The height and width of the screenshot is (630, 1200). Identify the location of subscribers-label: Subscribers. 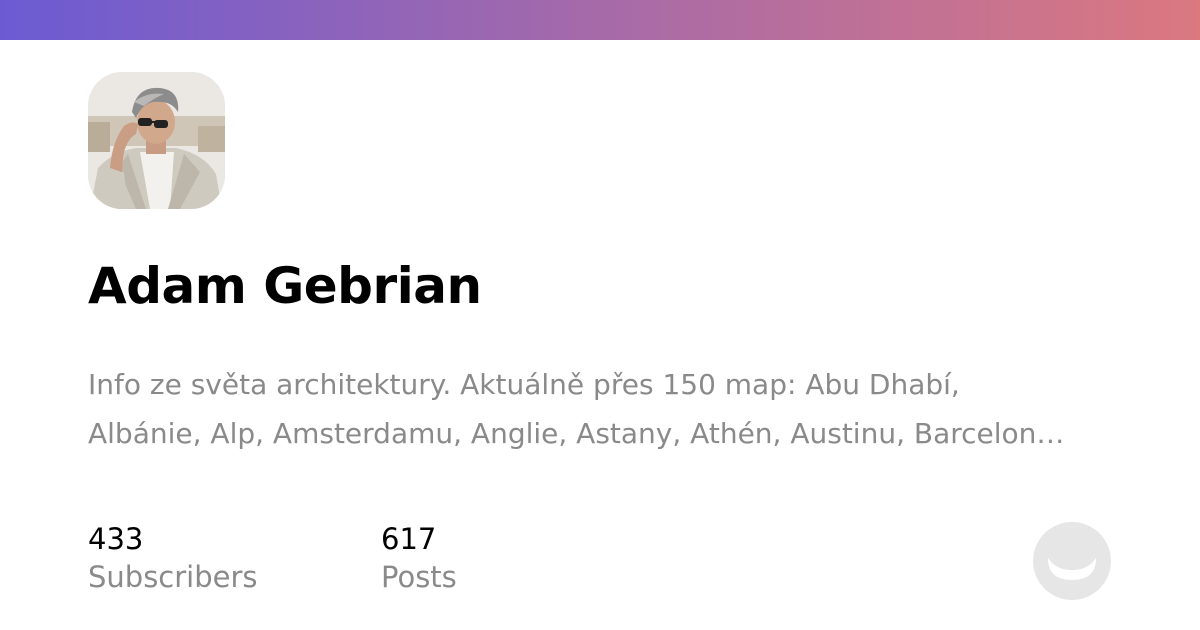
(173, 577).